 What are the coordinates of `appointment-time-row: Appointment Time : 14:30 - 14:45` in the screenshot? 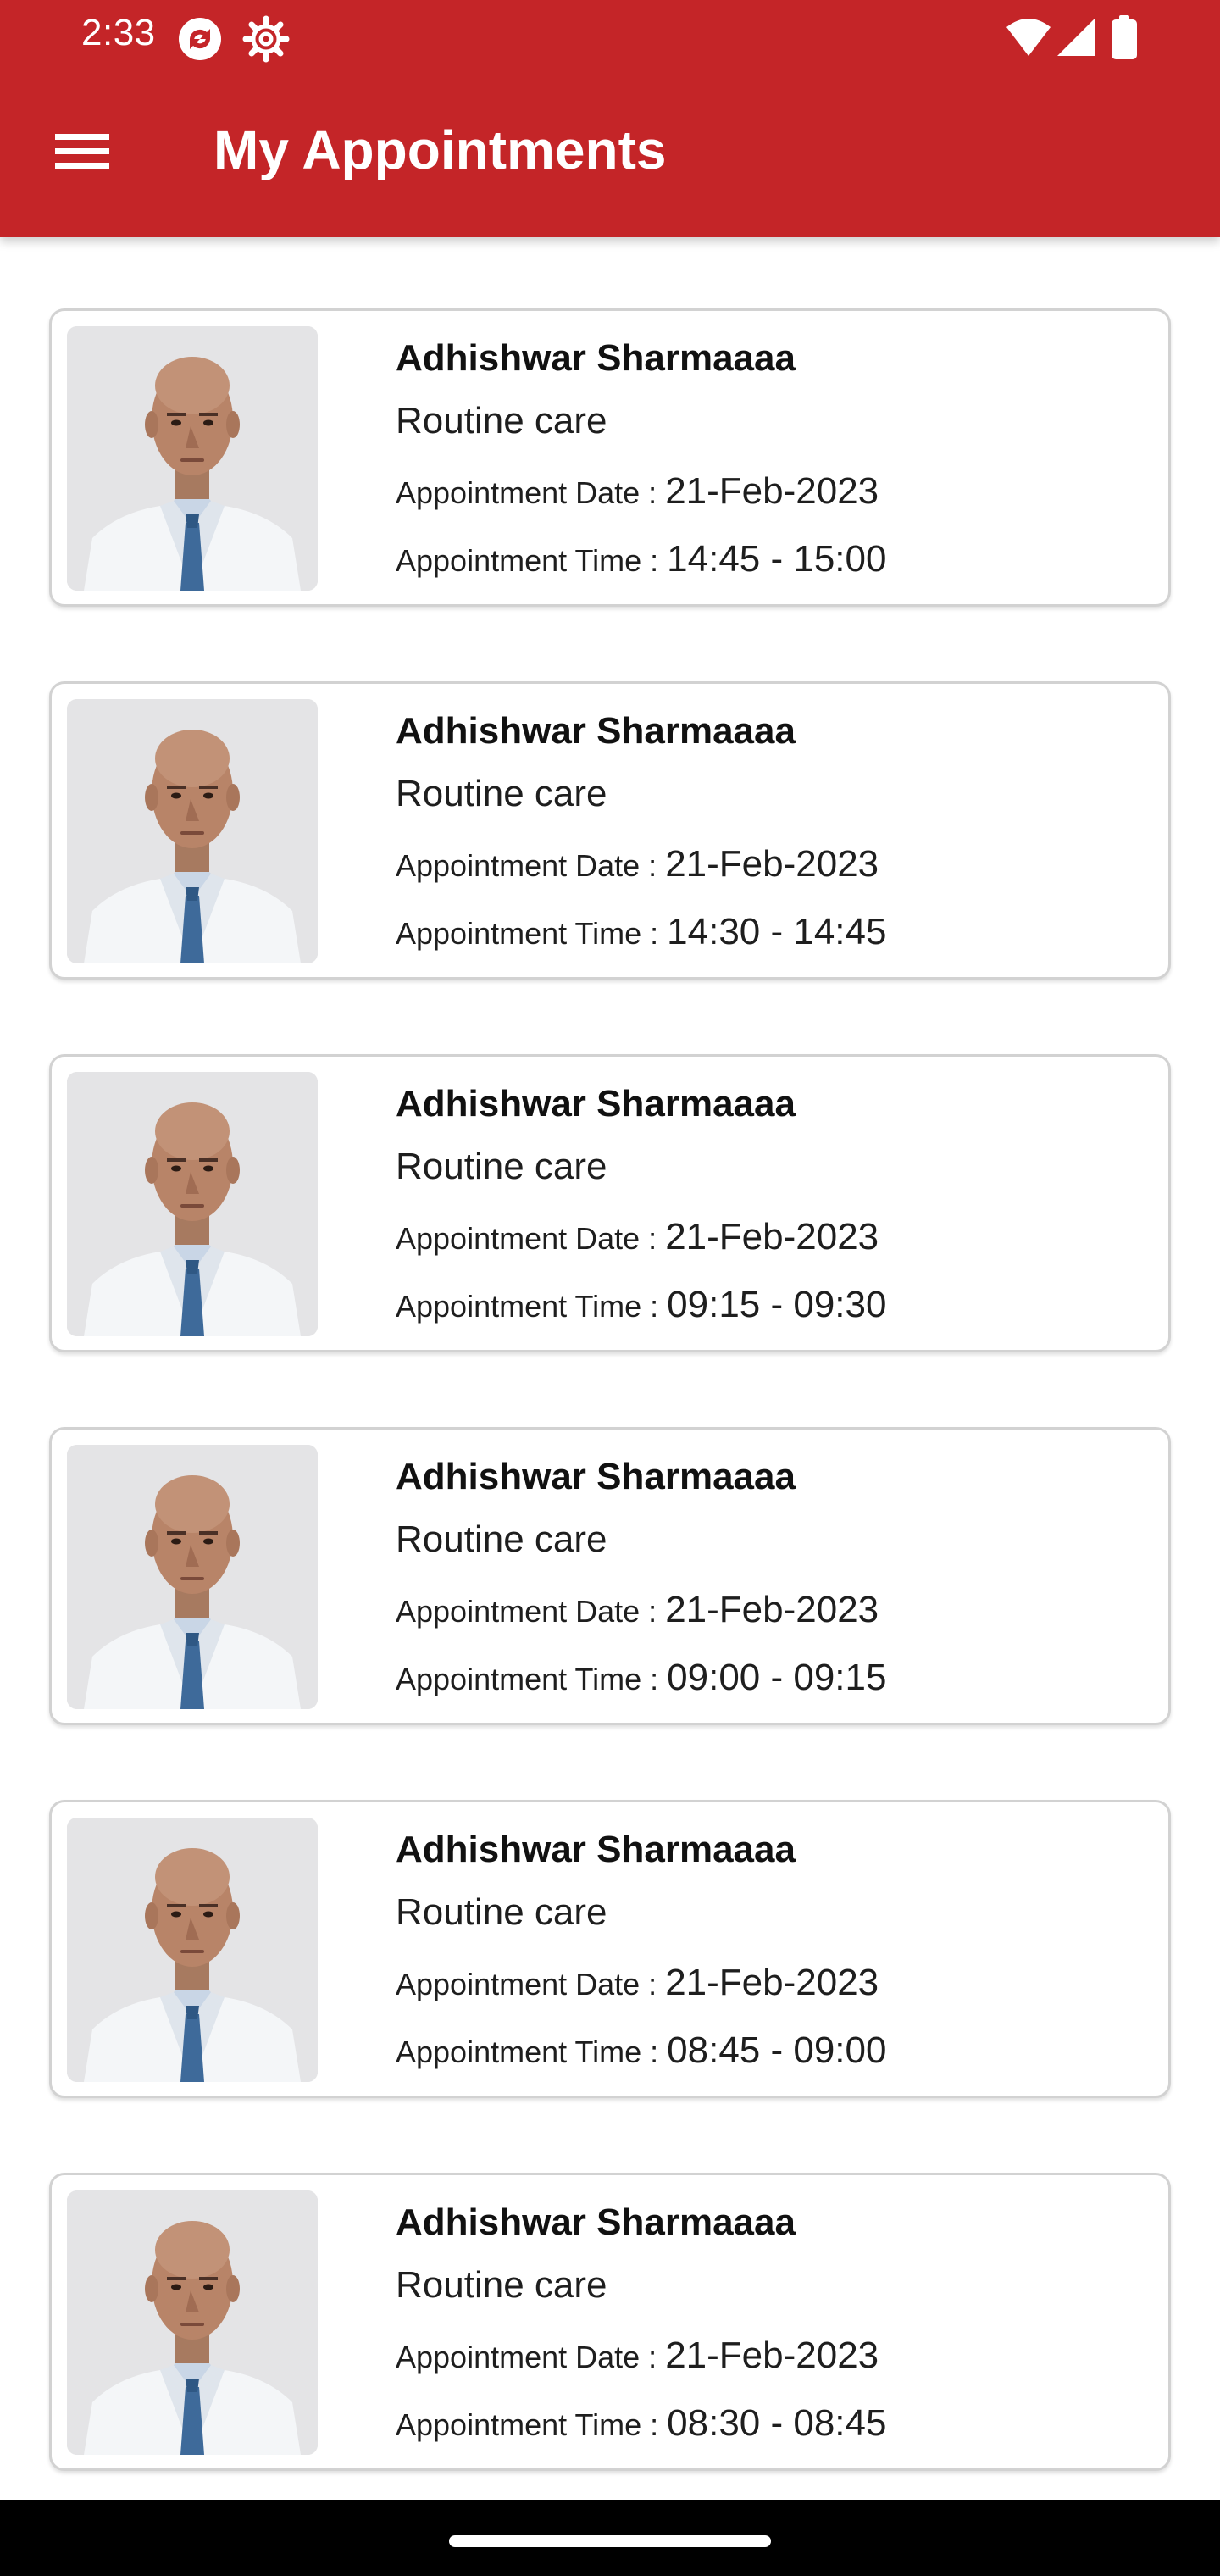 It's located at (773, 932).